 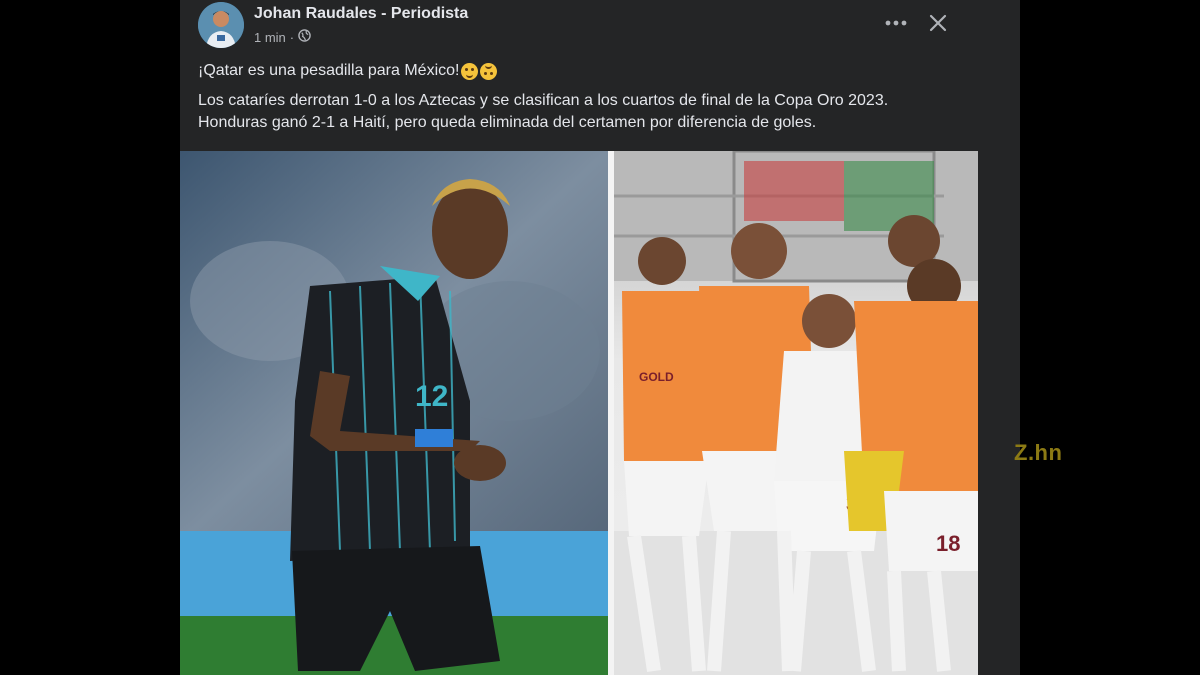 I want to click on bib-label: GOLD, so click(x=656, y=377).